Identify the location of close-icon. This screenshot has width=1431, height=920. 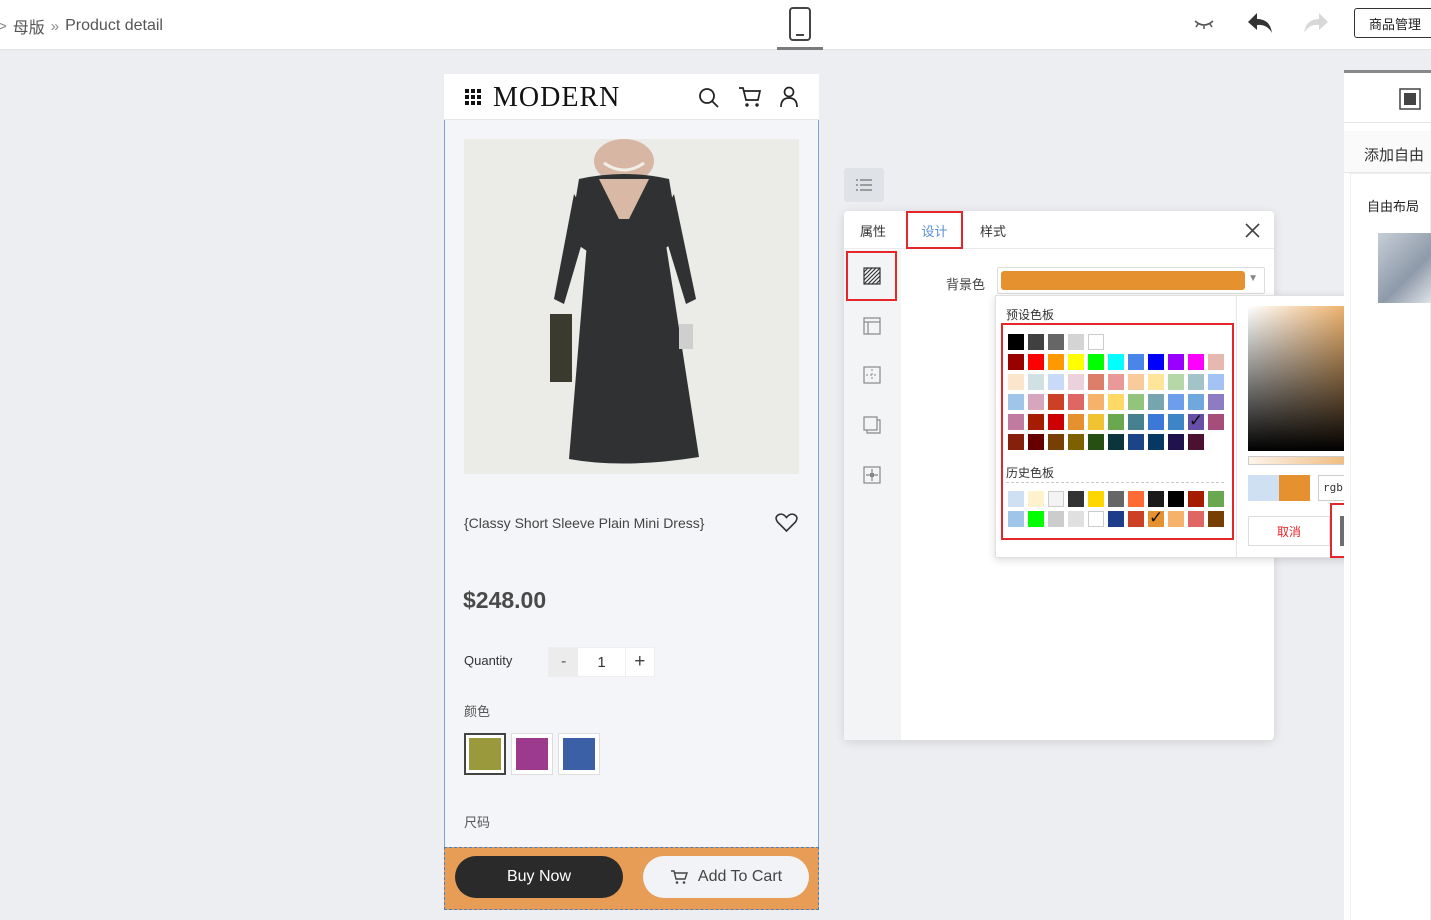
(1252, 230).